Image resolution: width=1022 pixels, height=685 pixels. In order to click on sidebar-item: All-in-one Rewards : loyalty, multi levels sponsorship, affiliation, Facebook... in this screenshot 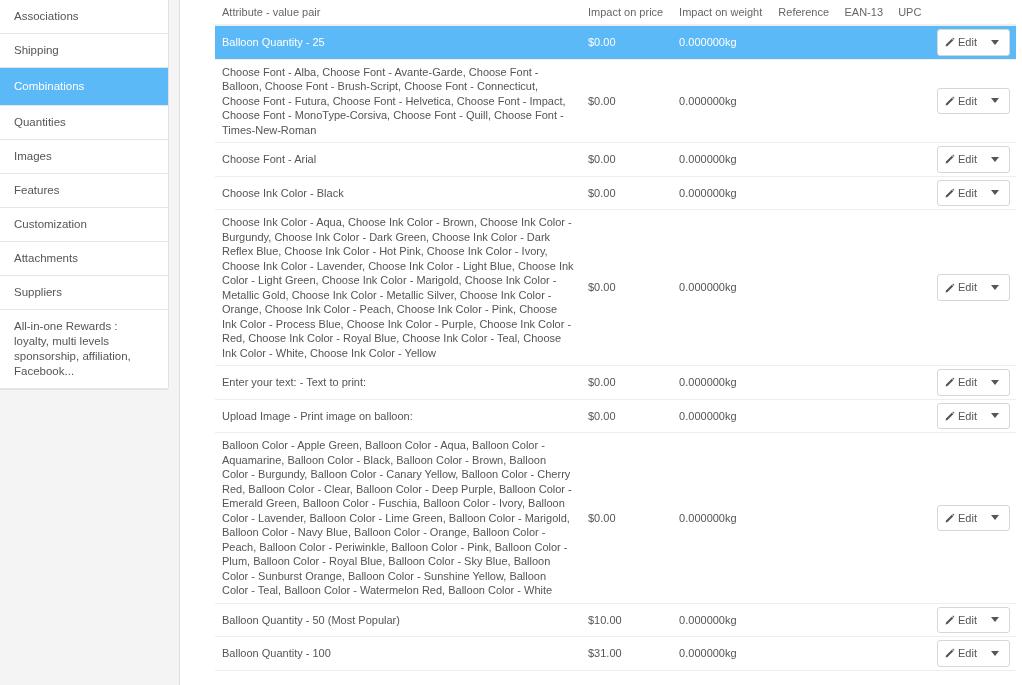, I will do `click(84, 349)`.